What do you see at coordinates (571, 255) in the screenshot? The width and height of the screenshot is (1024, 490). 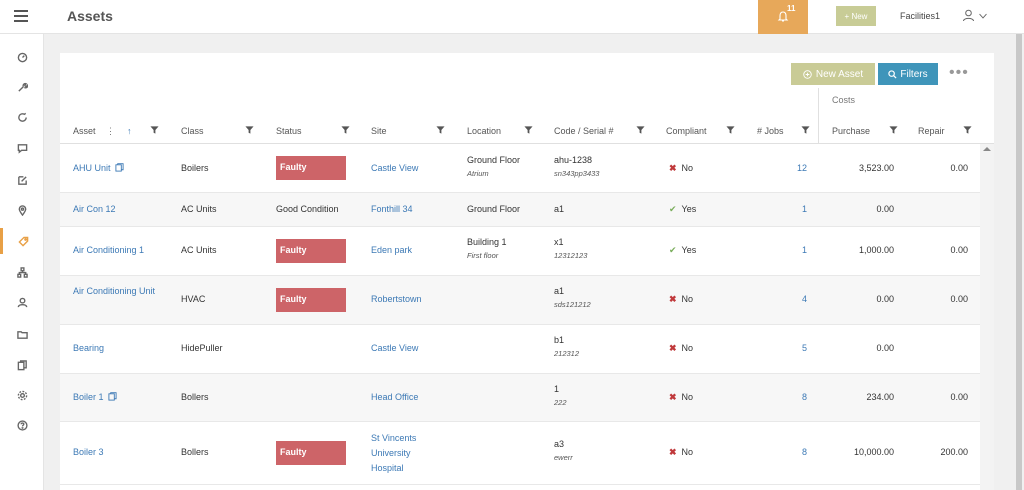 I see `serial-number: 12312123` at bounding box center [571, 255].